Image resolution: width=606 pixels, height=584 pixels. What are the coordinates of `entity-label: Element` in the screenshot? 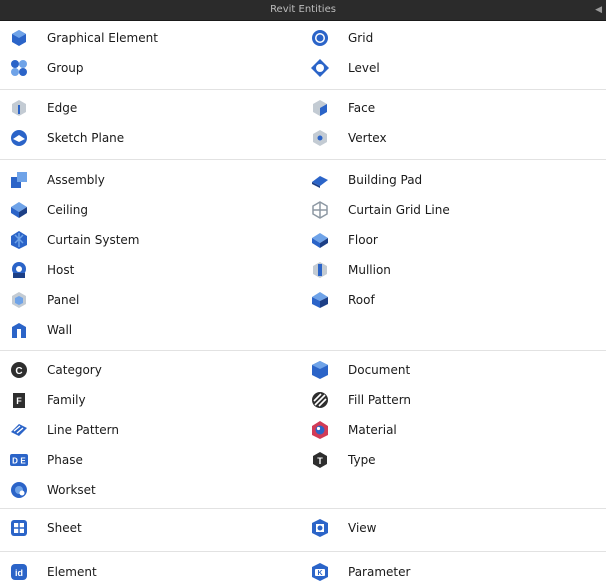 It's located at (72, 572).